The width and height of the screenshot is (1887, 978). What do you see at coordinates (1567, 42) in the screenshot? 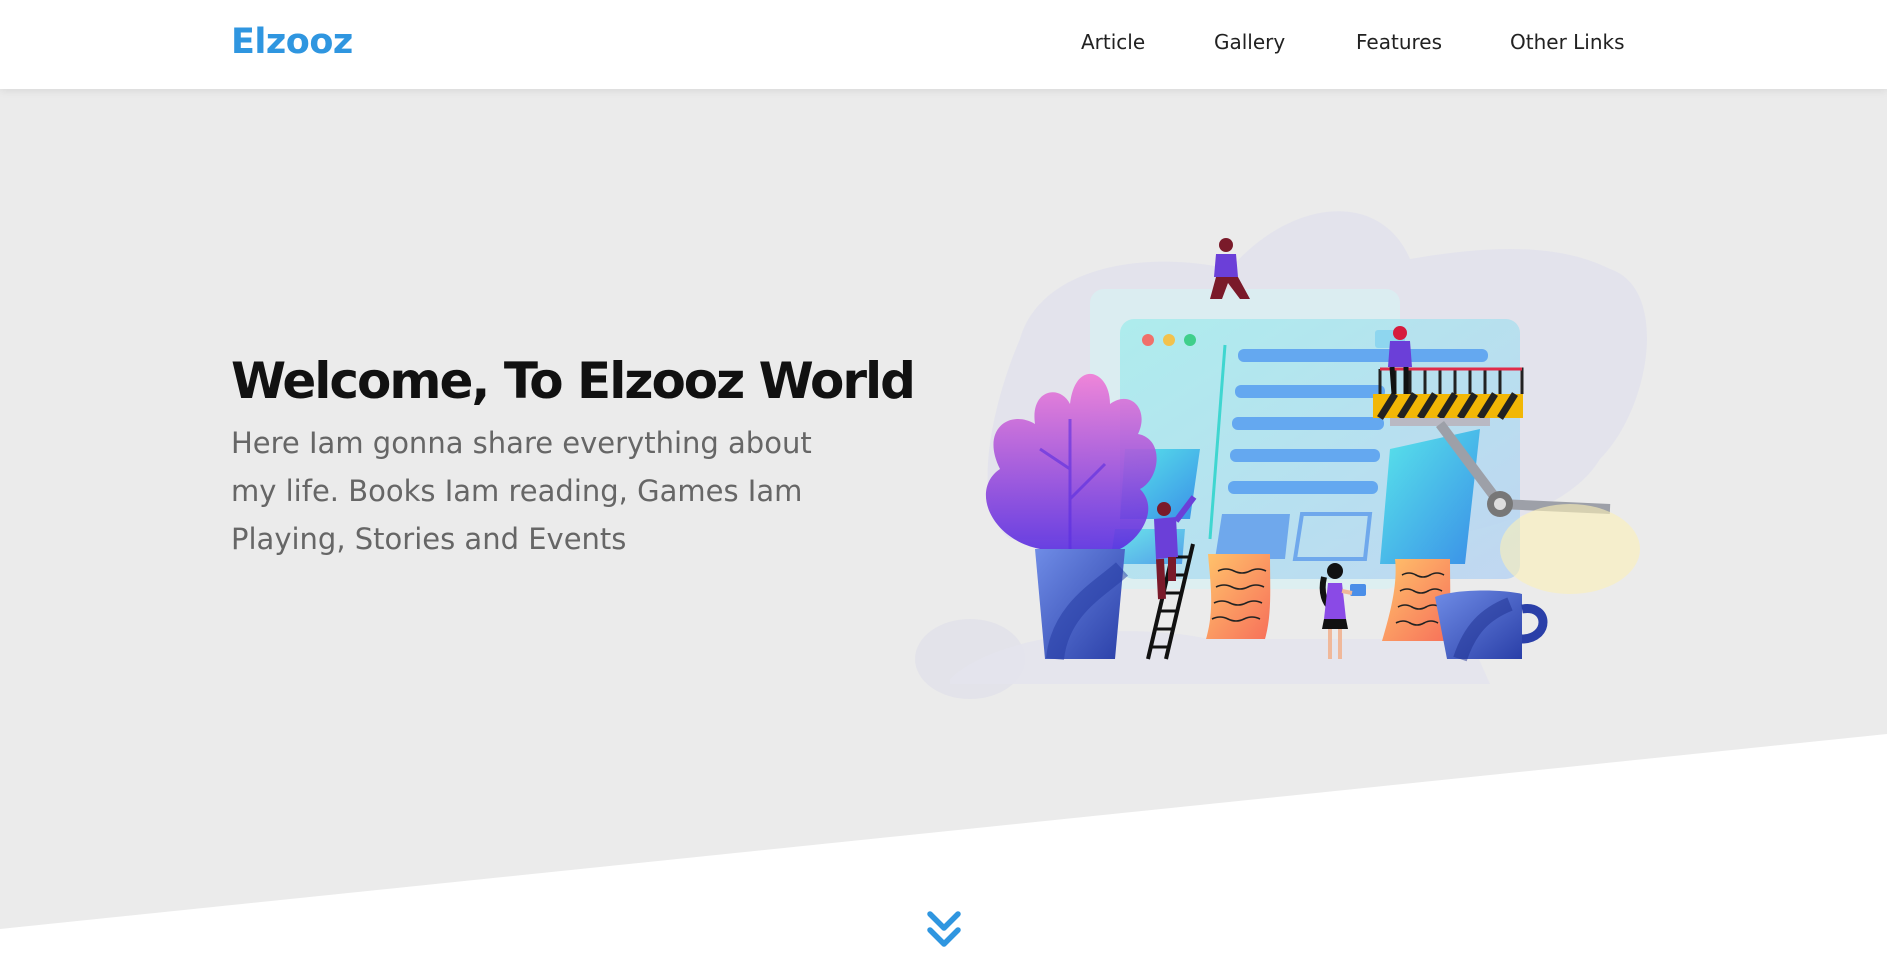
I see `nav-link-other-links: Other Links` at bounding box center [1567, 42].